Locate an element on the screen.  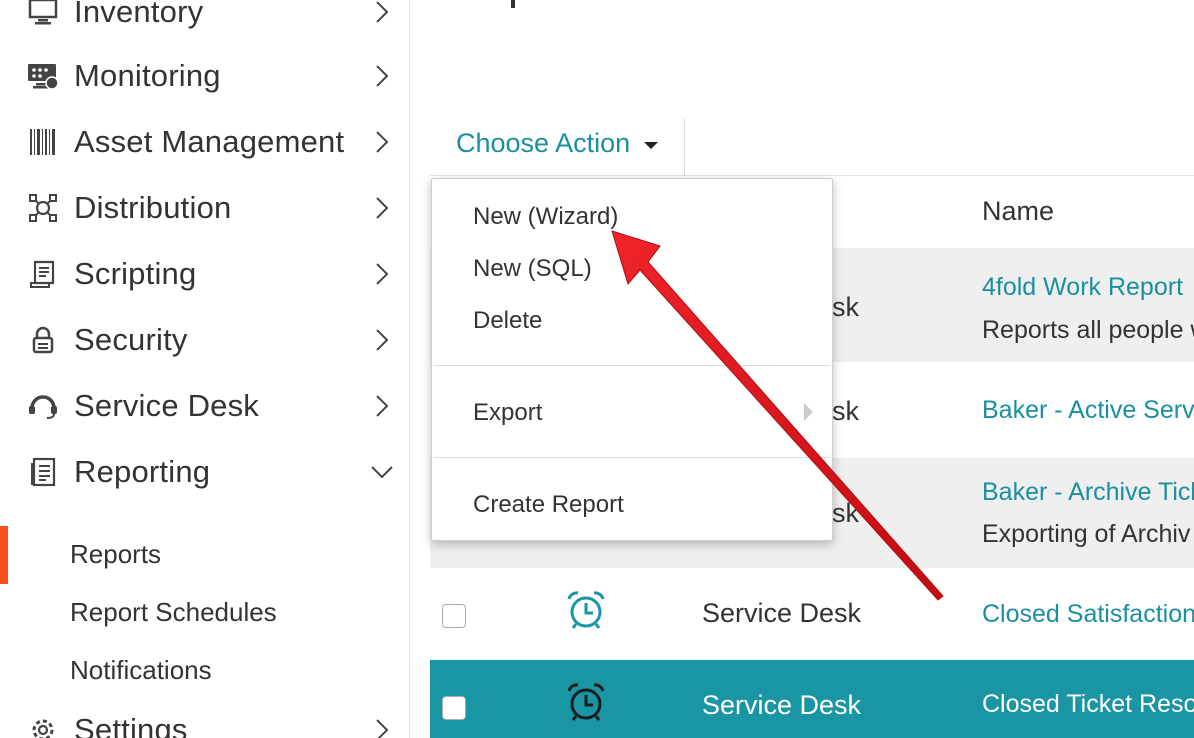
sidebar-item-service-desk: Service Desk is located at coordinates (204, 406).